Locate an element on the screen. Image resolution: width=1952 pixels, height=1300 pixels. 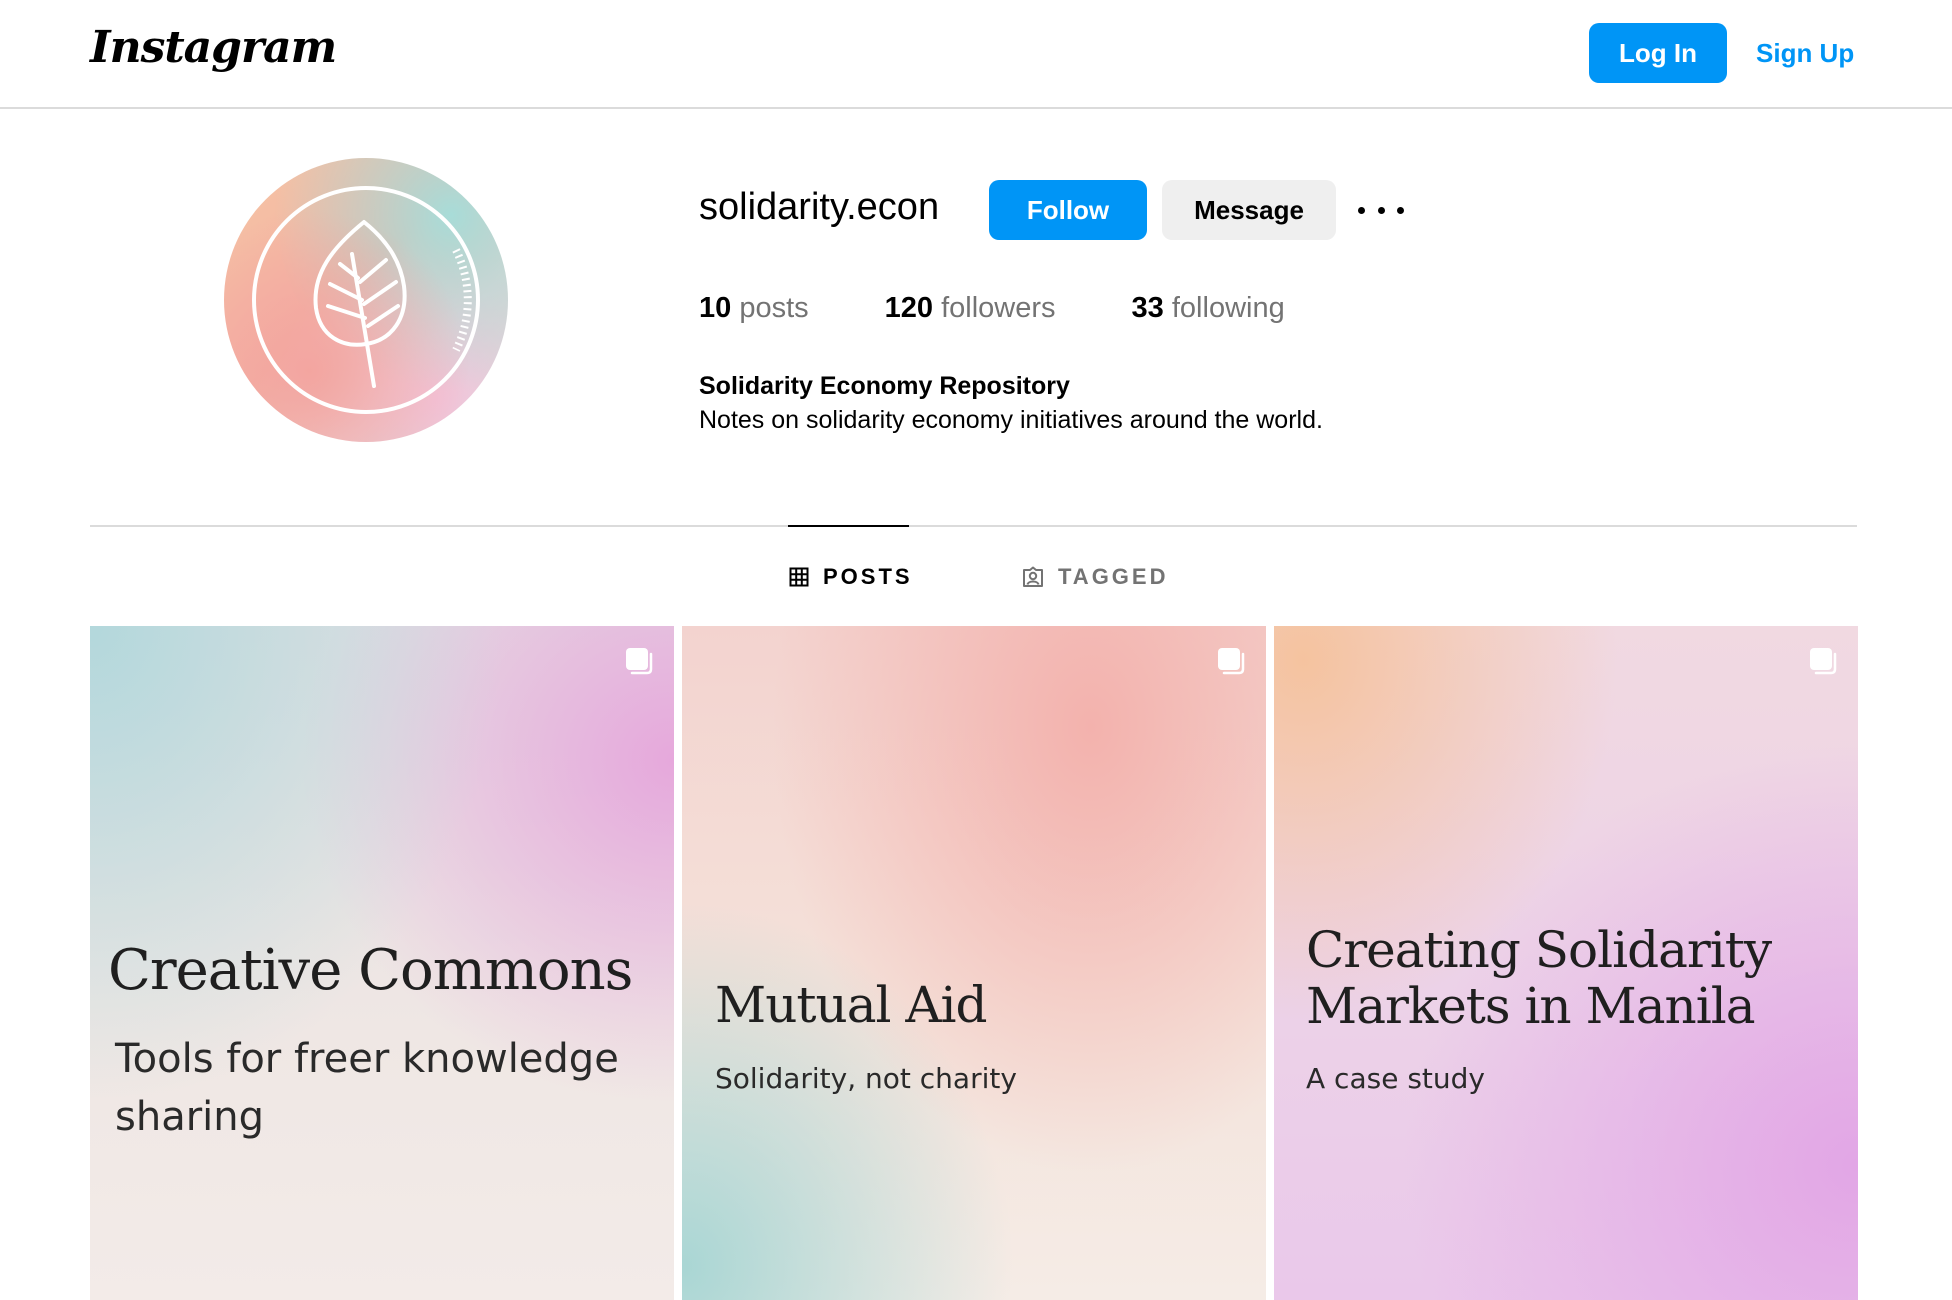
instagram-logo: Instagram is located at coordinates (213, 47).